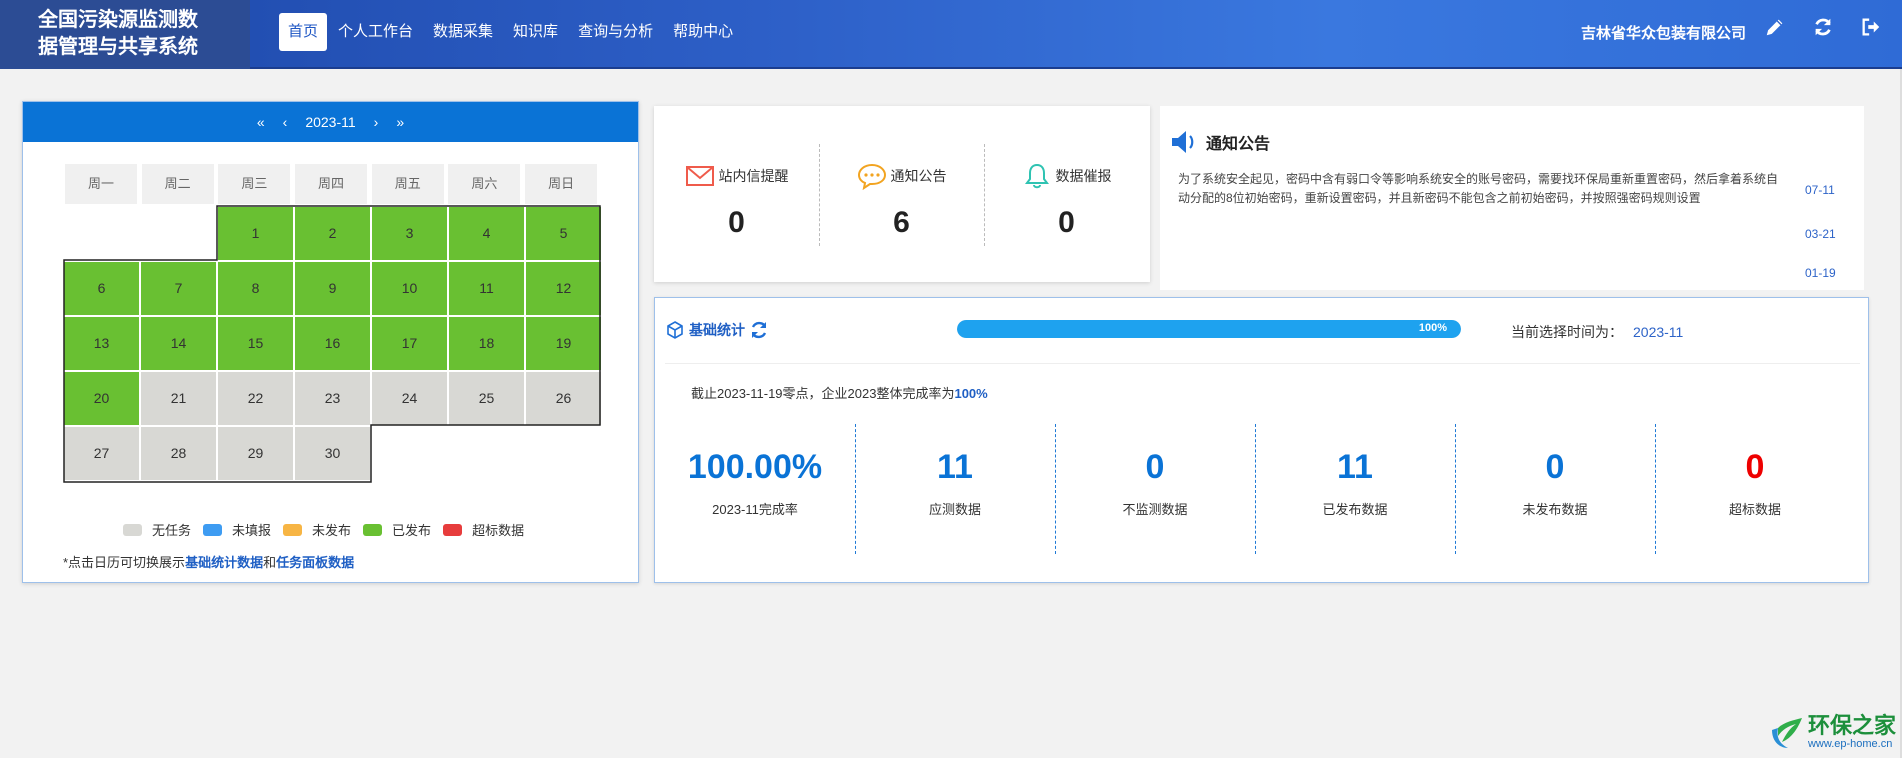  Describe the element at coordinates (1873, 29) in the screenshot. I see `logout-icon` at that location.